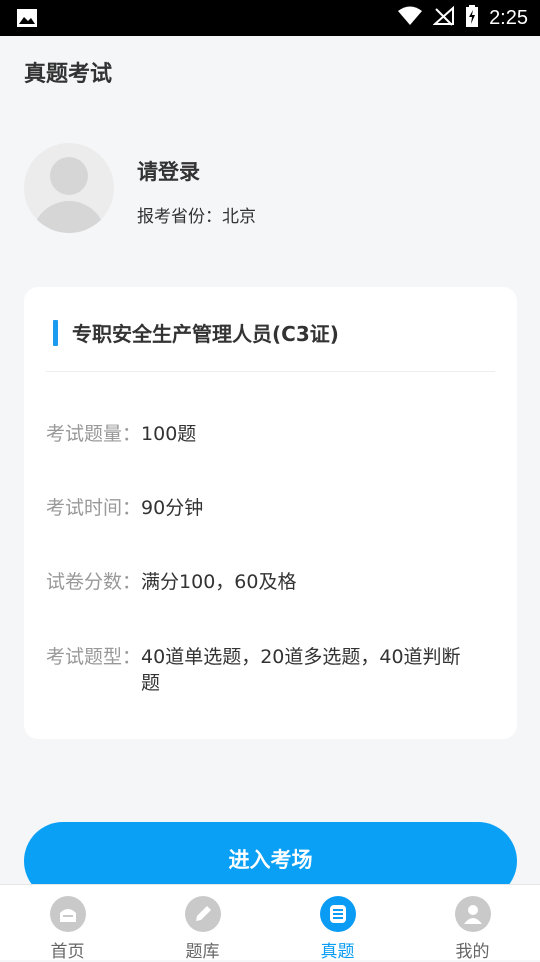 The width and height of the screenshot is (540, 962). What do you see at coordinates (168, 171) in the screenshot?
I see `login-link: 请登录` at bounding box center [168, 171].